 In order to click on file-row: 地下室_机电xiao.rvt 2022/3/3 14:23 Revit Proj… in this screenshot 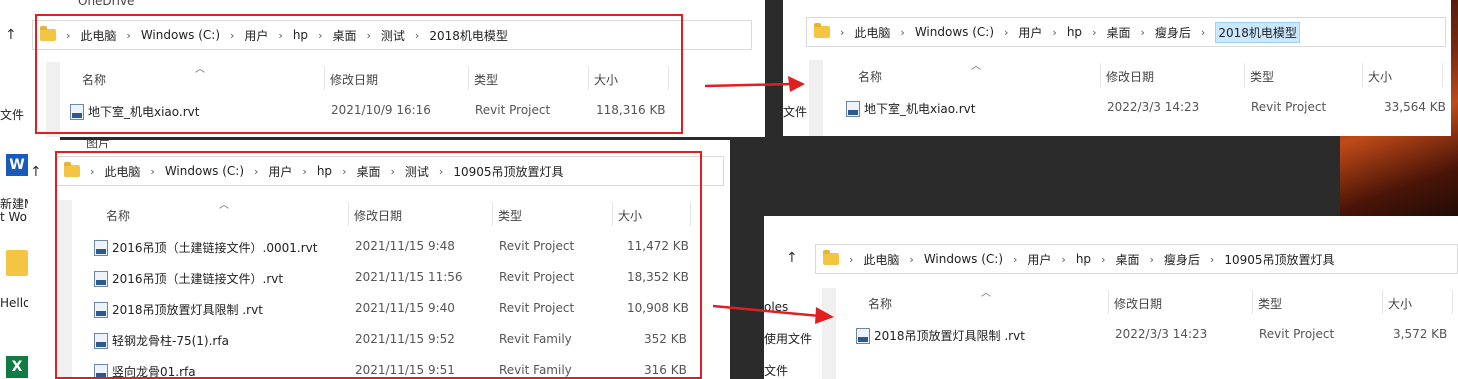, I will do `click(1141, 108)`.